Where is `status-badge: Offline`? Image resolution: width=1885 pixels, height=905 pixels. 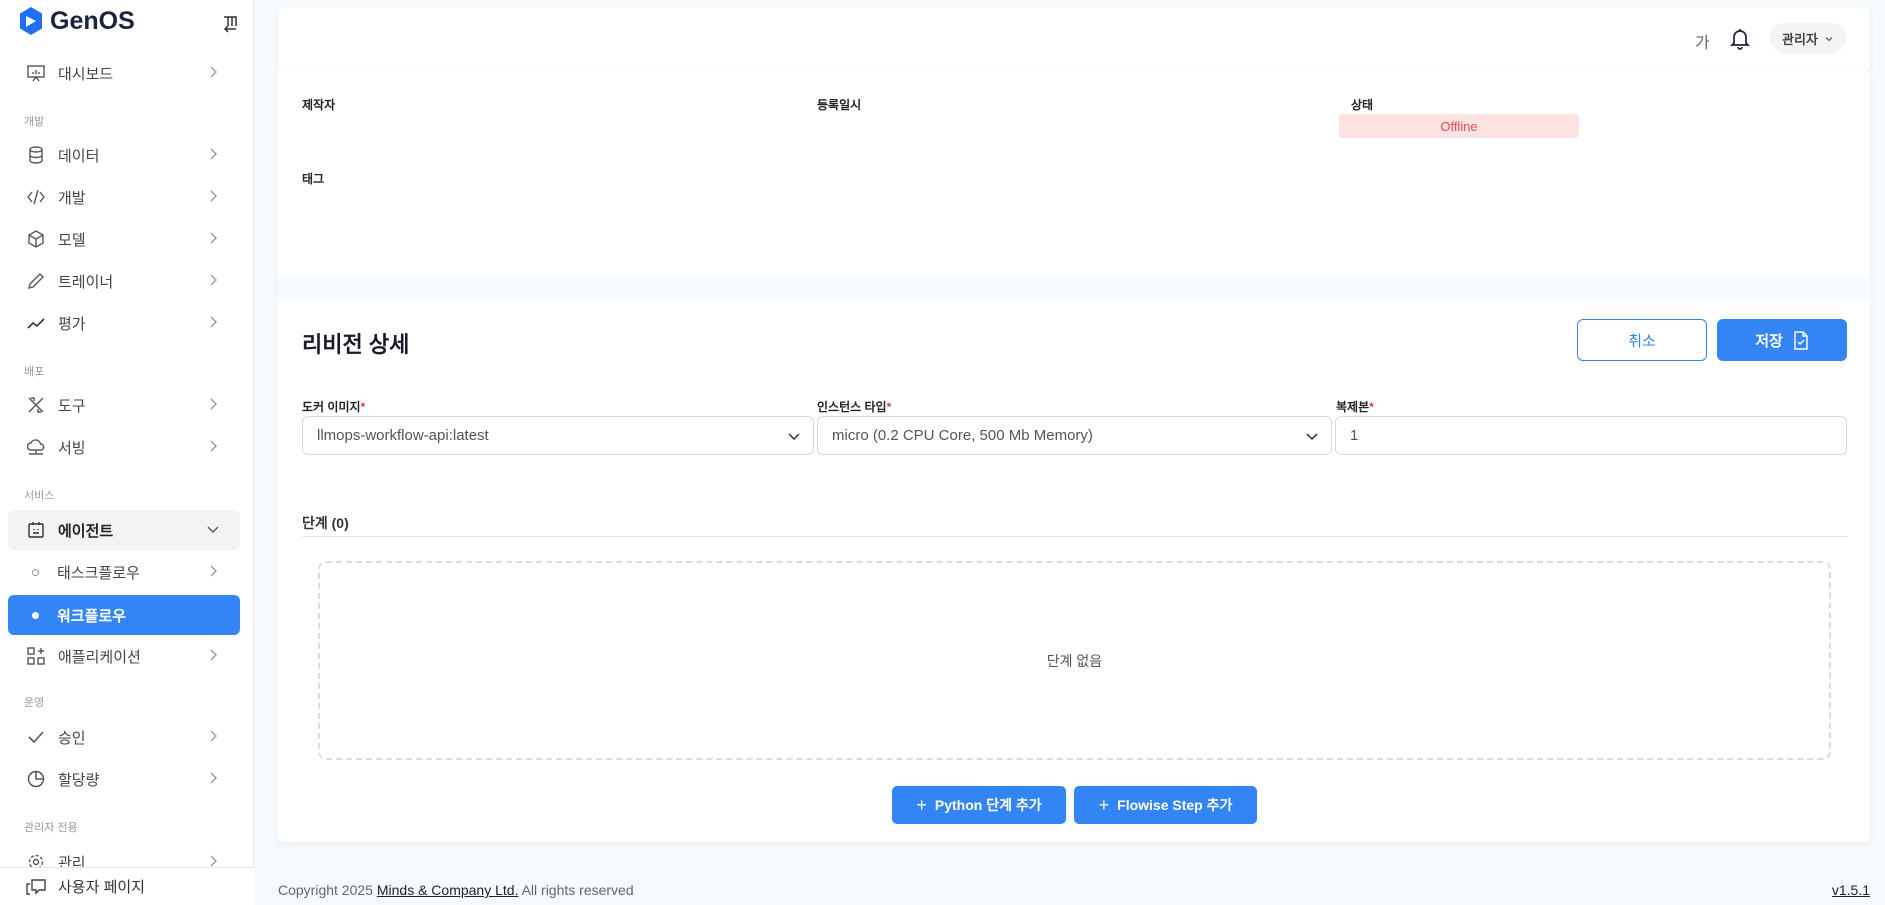 status-badge: Offline is located at coordinates (1459, 126).